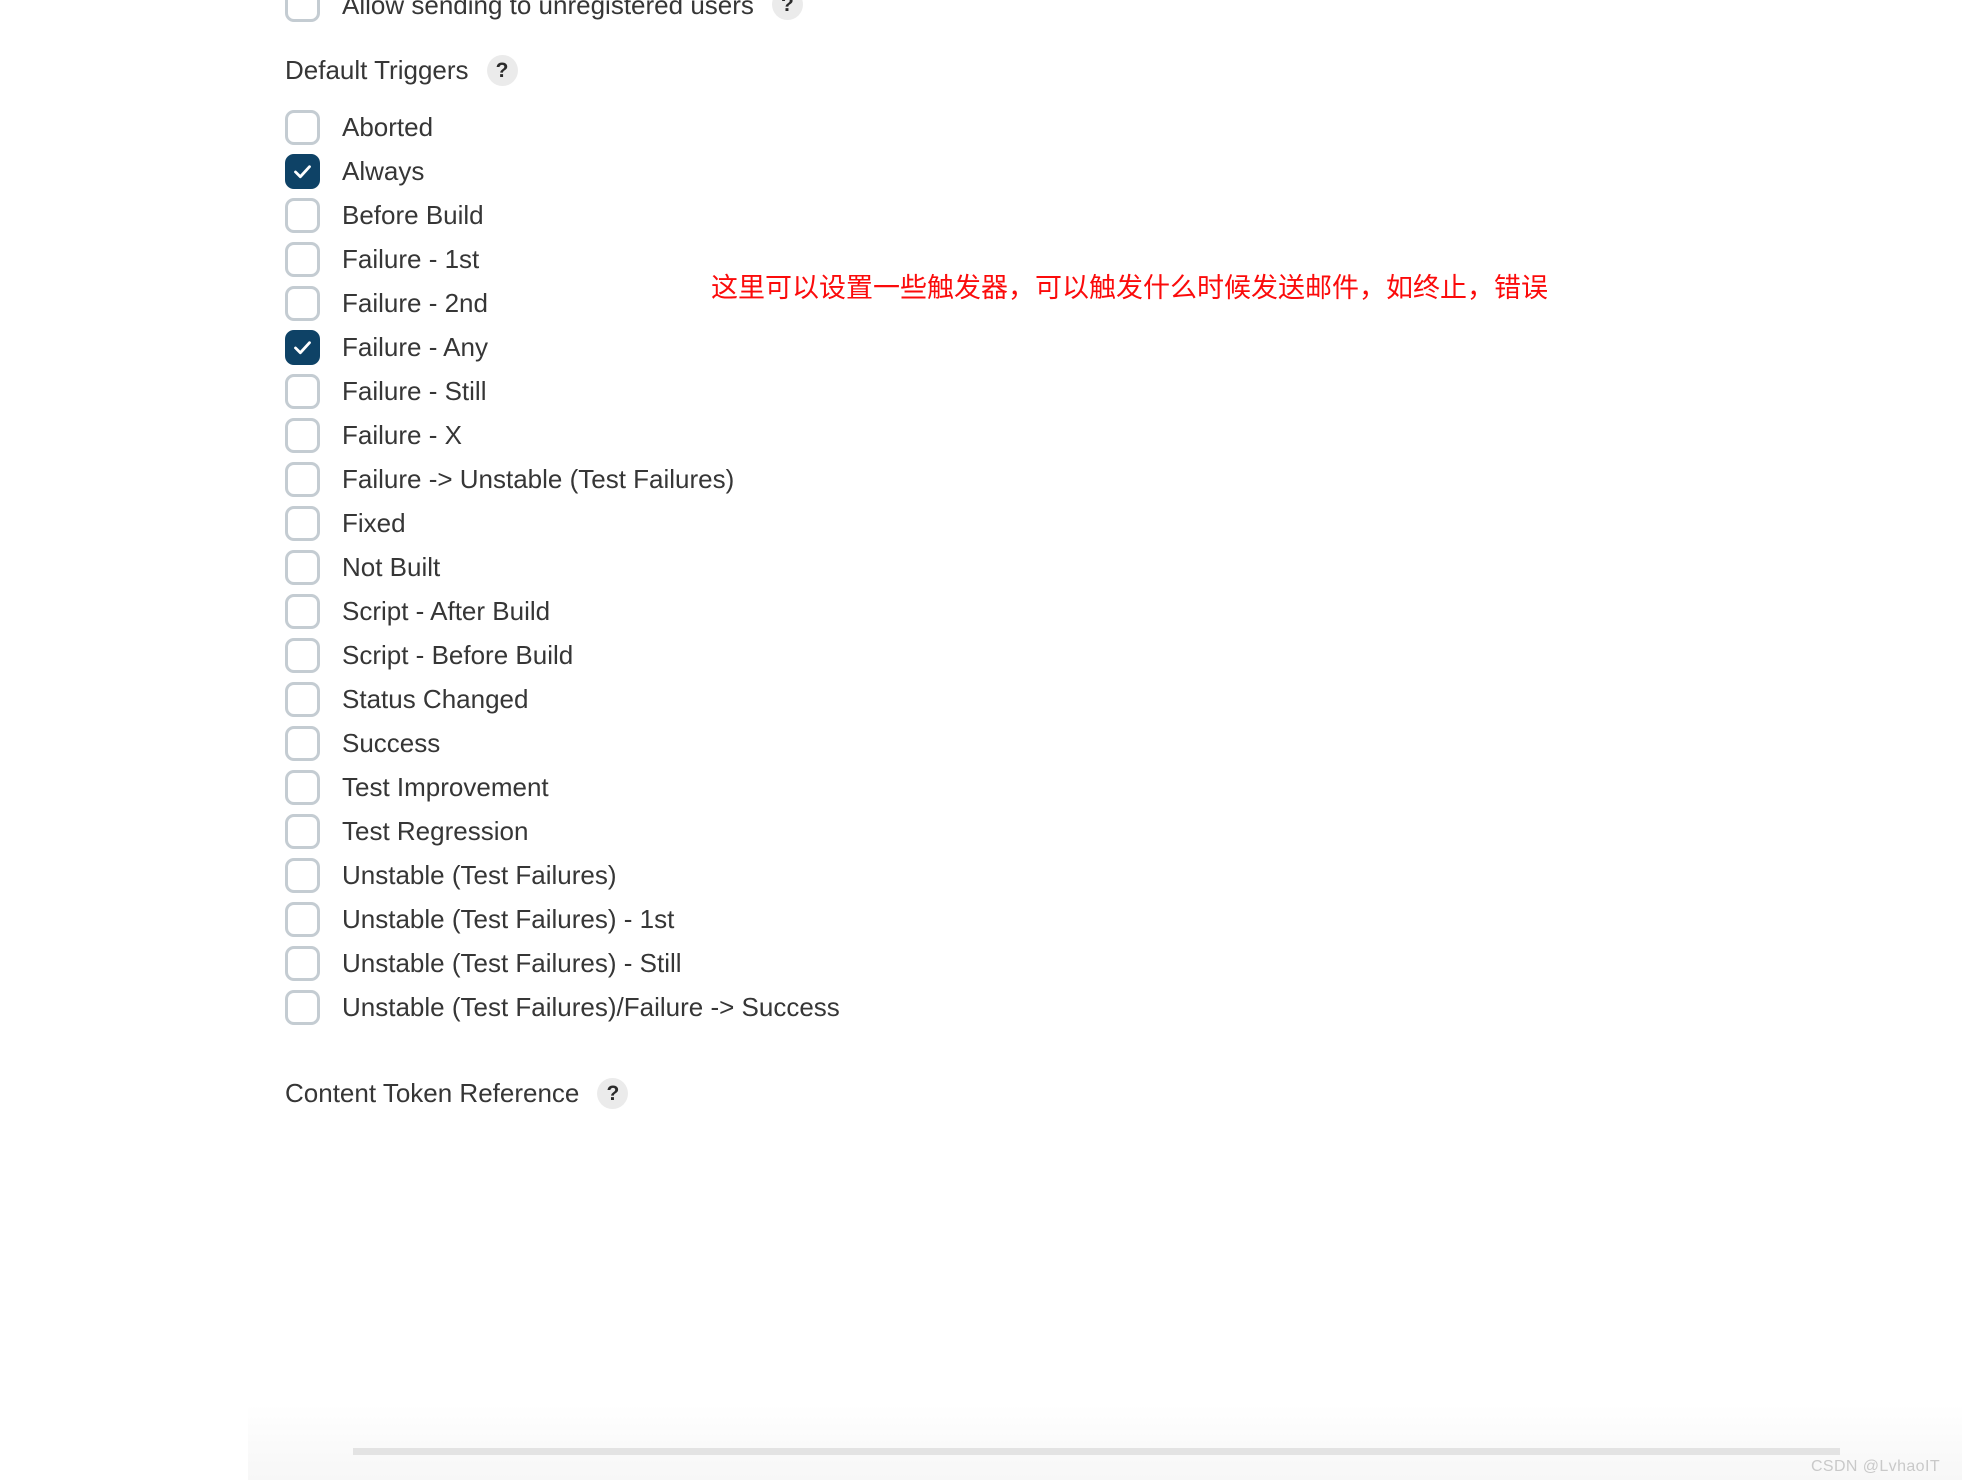 This screenshot has width=1962, height=1480. What do you see at coordinates (414, 391) in the screenshot?
I see `trigger-label: Failure - Still` at bounding box center [414, 391].